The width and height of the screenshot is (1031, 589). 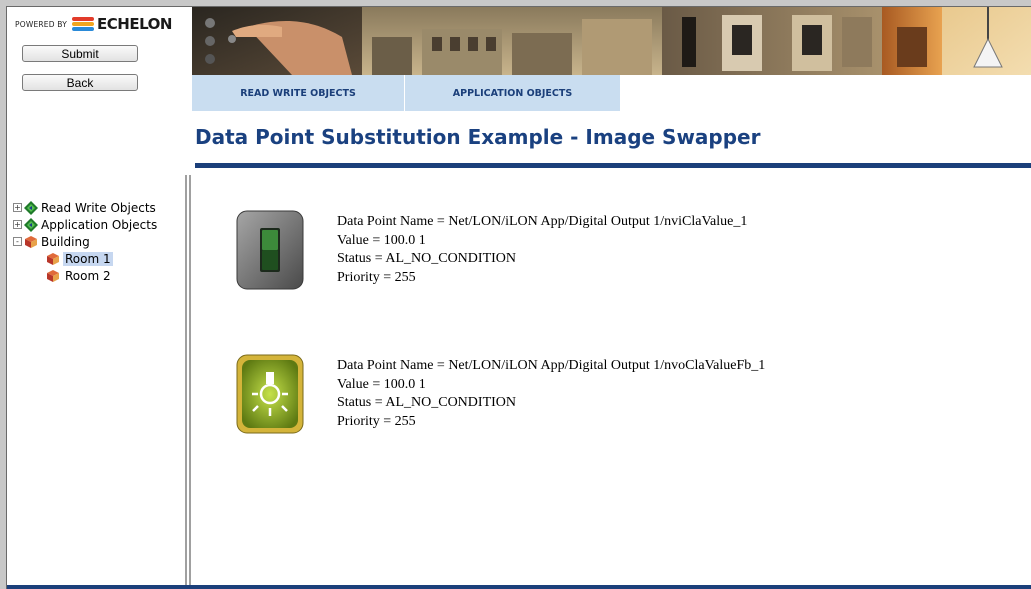 I want to click on header-banner-image, so click(x=611, y=41).